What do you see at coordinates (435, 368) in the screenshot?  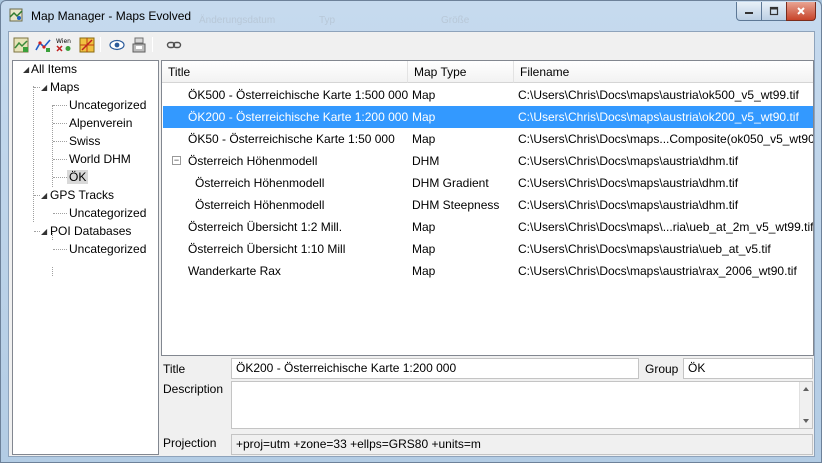 I see `title-field: ÖK200 - Österreichische Karte 1:200 000` at bounding box center [435, 368].